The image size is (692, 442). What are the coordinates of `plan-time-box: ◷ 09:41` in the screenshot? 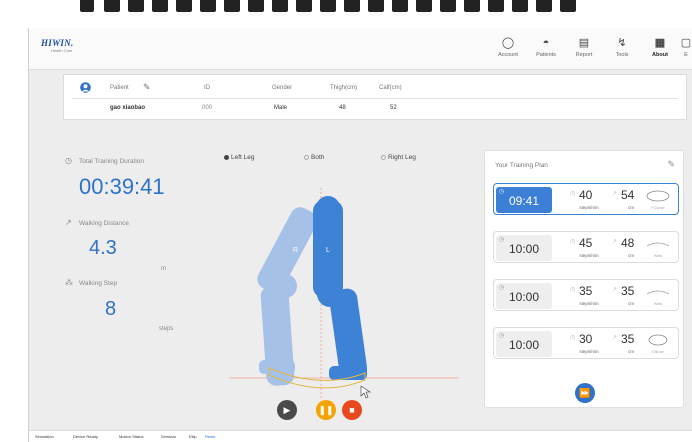 It's located at (524, 200).